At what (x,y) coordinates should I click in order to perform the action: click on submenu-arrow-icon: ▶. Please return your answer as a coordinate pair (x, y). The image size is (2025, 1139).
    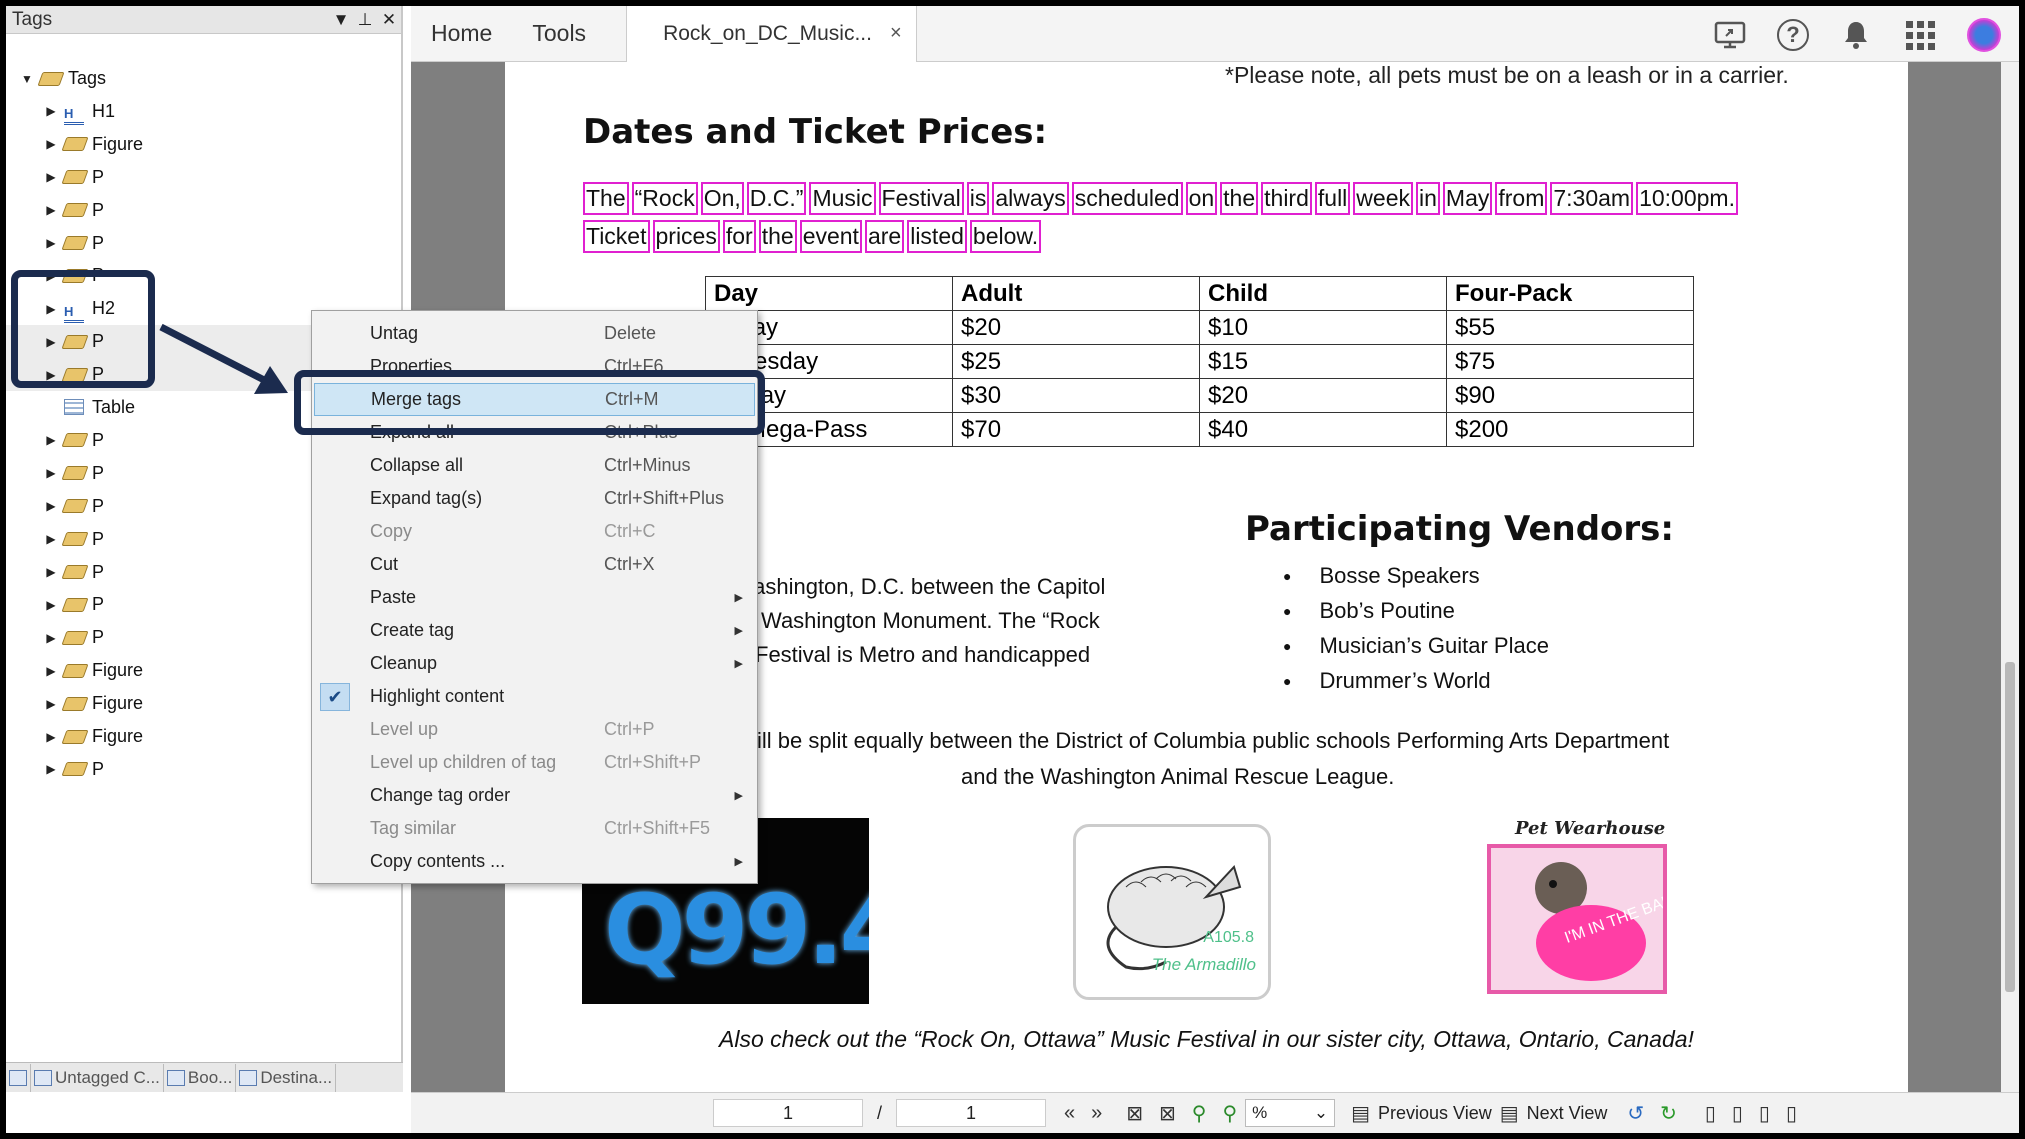
    Looking at the image, I should click on (738, 598).